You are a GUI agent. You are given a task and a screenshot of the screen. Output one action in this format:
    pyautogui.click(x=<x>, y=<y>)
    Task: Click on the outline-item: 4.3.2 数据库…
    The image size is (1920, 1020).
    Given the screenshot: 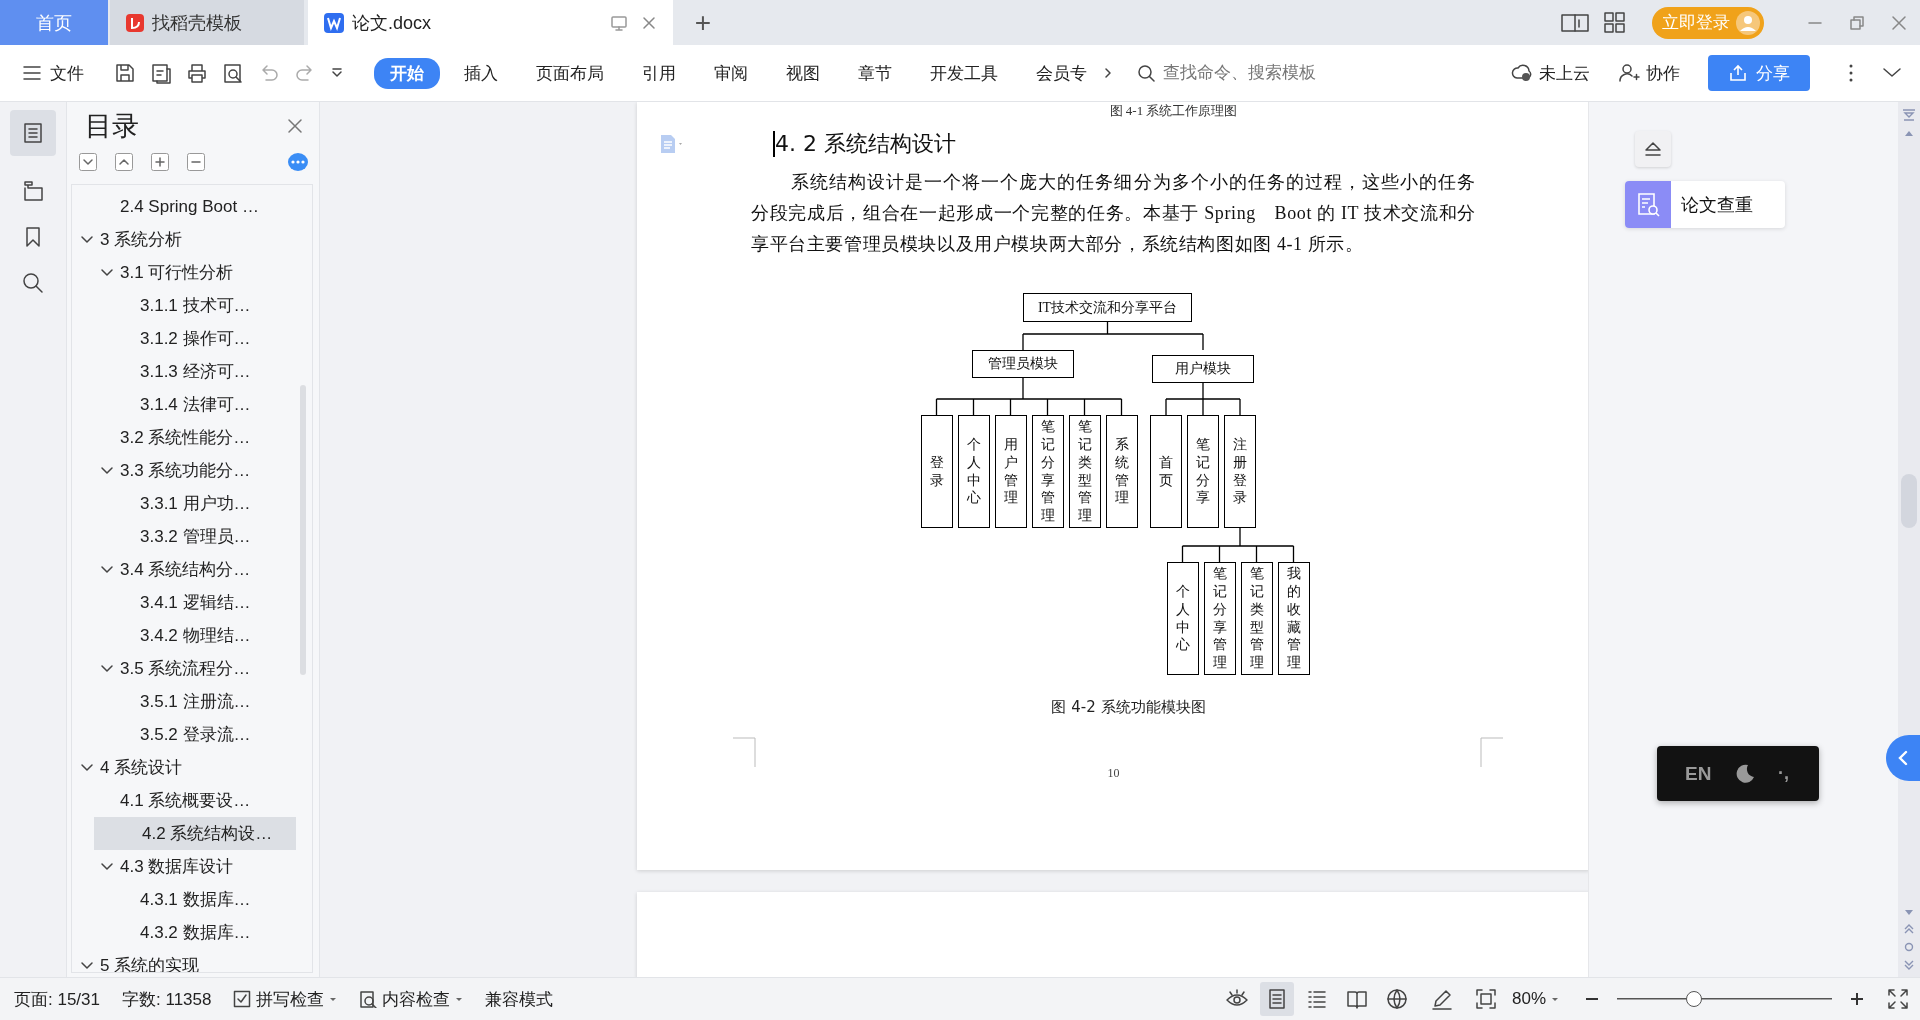 What is the action you would take?
    pyautogui.click(x=184, y=932)
    